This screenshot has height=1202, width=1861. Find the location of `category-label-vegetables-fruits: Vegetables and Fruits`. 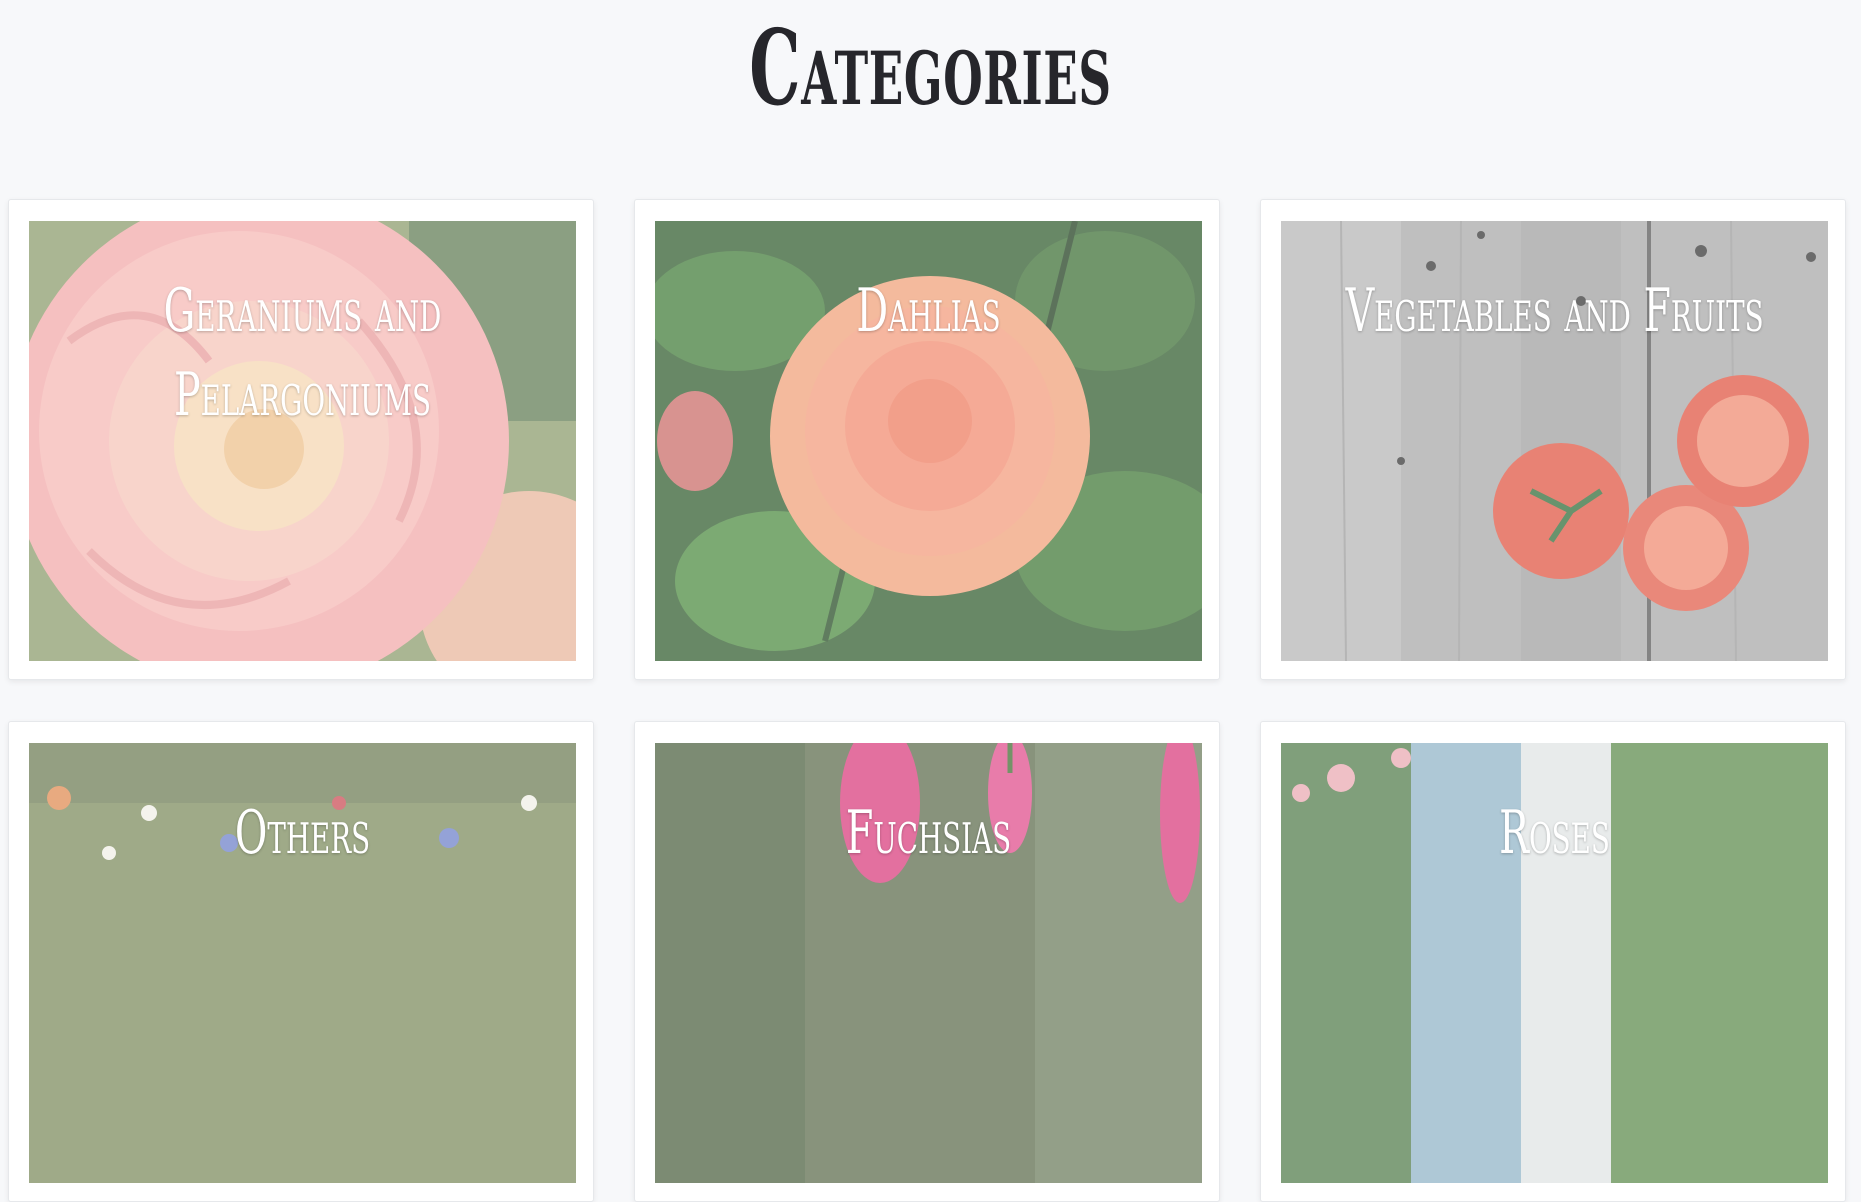

category-label-vegetables-fruits: Vegetables and Fruits is located at coordinates (1554, 311).